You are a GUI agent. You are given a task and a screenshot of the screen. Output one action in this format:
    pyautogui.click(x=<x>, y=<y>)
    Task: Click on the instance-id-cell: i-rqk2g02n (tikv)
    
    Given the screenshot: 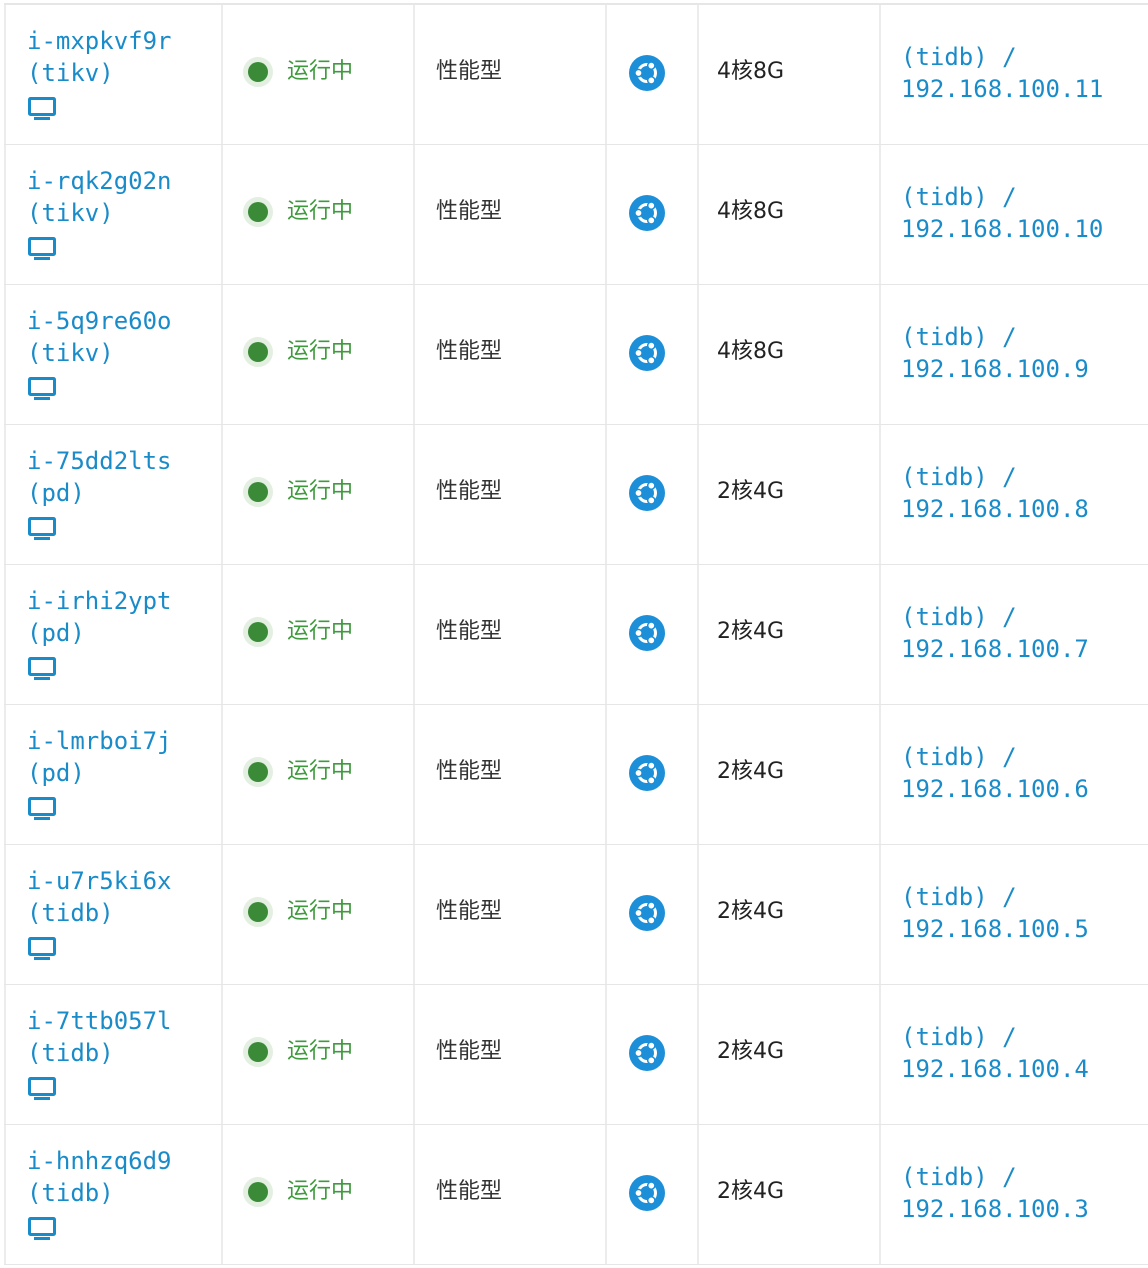 What is the action you would take?
    pyautogui.click(x=113, y=214)
    